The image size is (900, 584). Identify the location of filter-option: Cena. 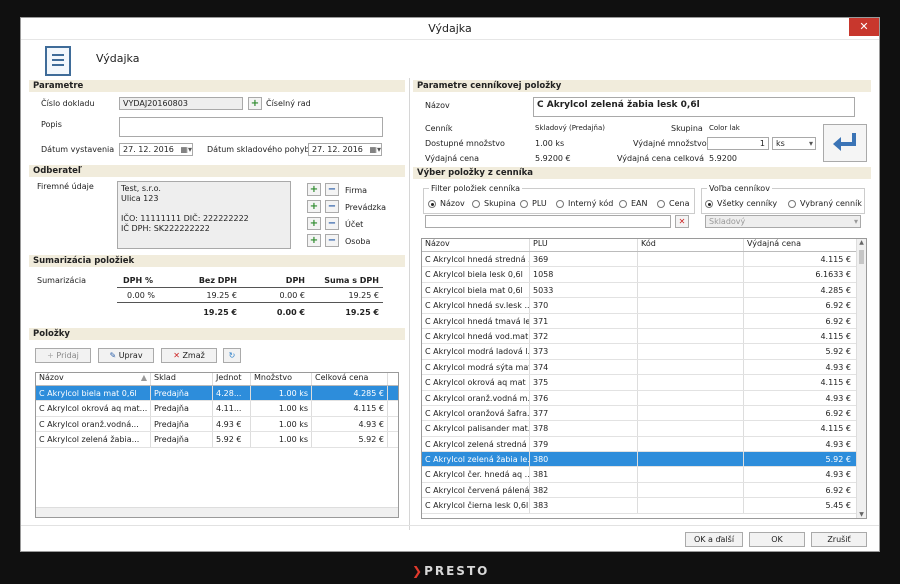
(679, 203).